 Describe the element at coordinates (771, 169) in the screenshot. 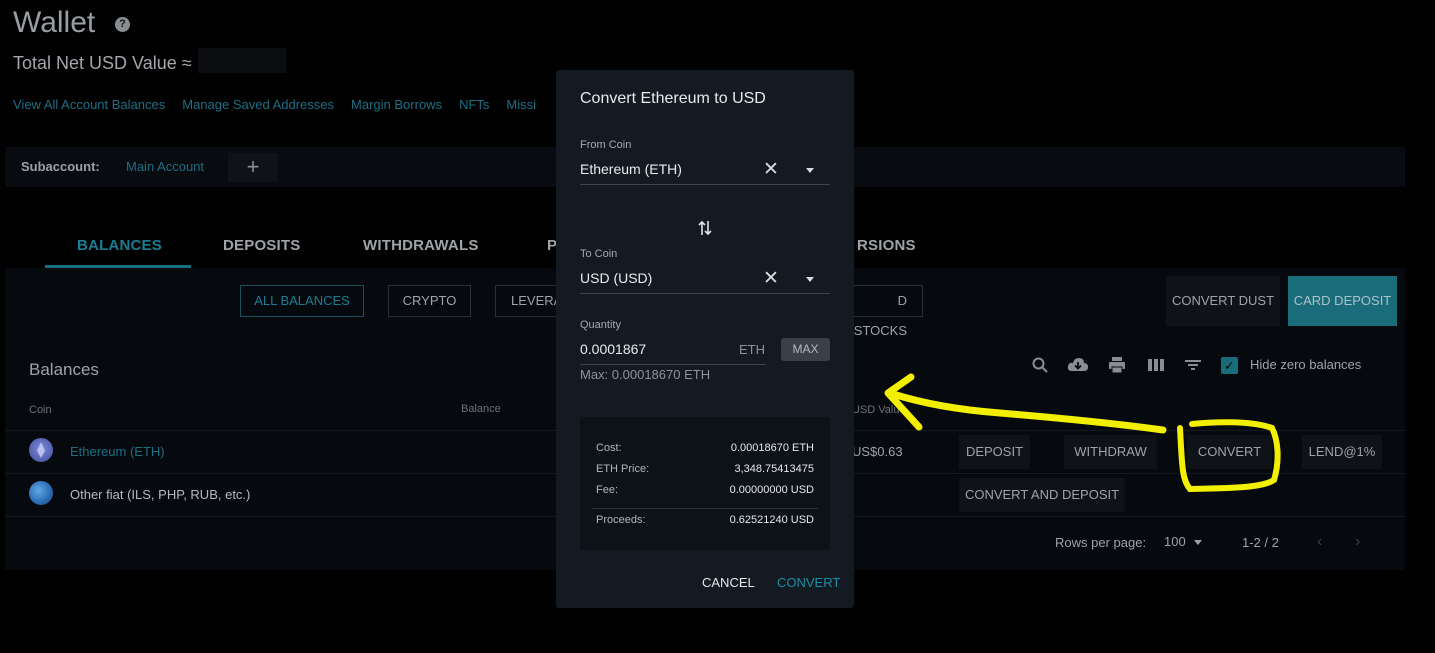

I see `clear-from-icon: ✕` at that location.